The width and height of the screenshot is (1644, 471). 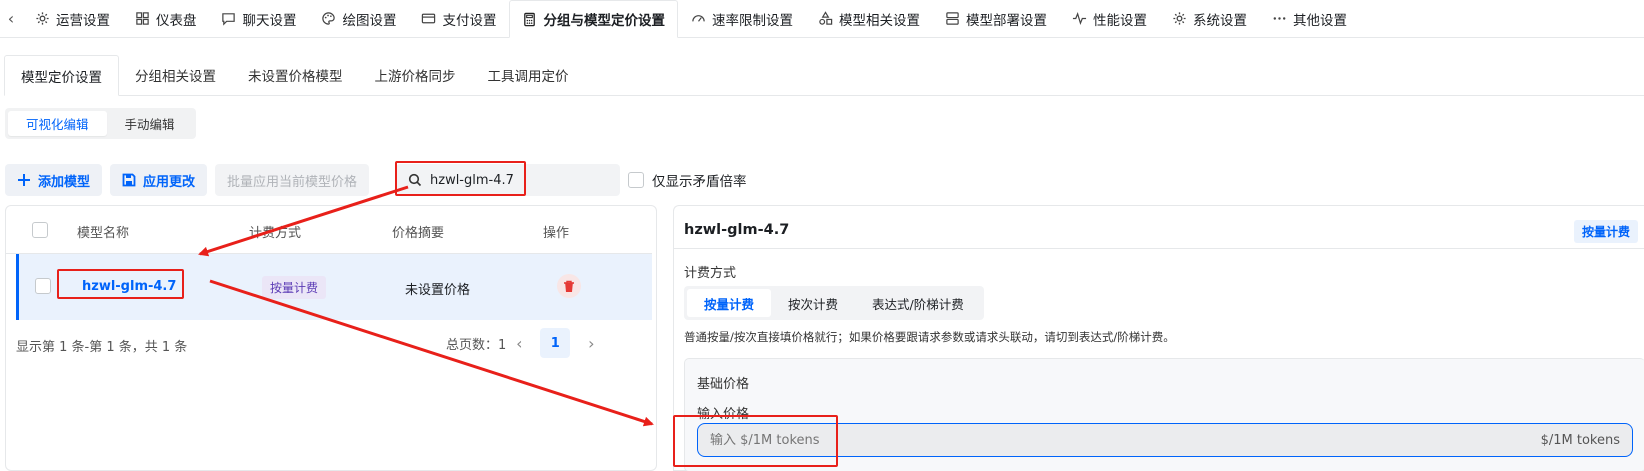 I want to click on billing-method-switch: 按量计费 按次计费 表达式/阶梯计费, so click(x=834, y=303).